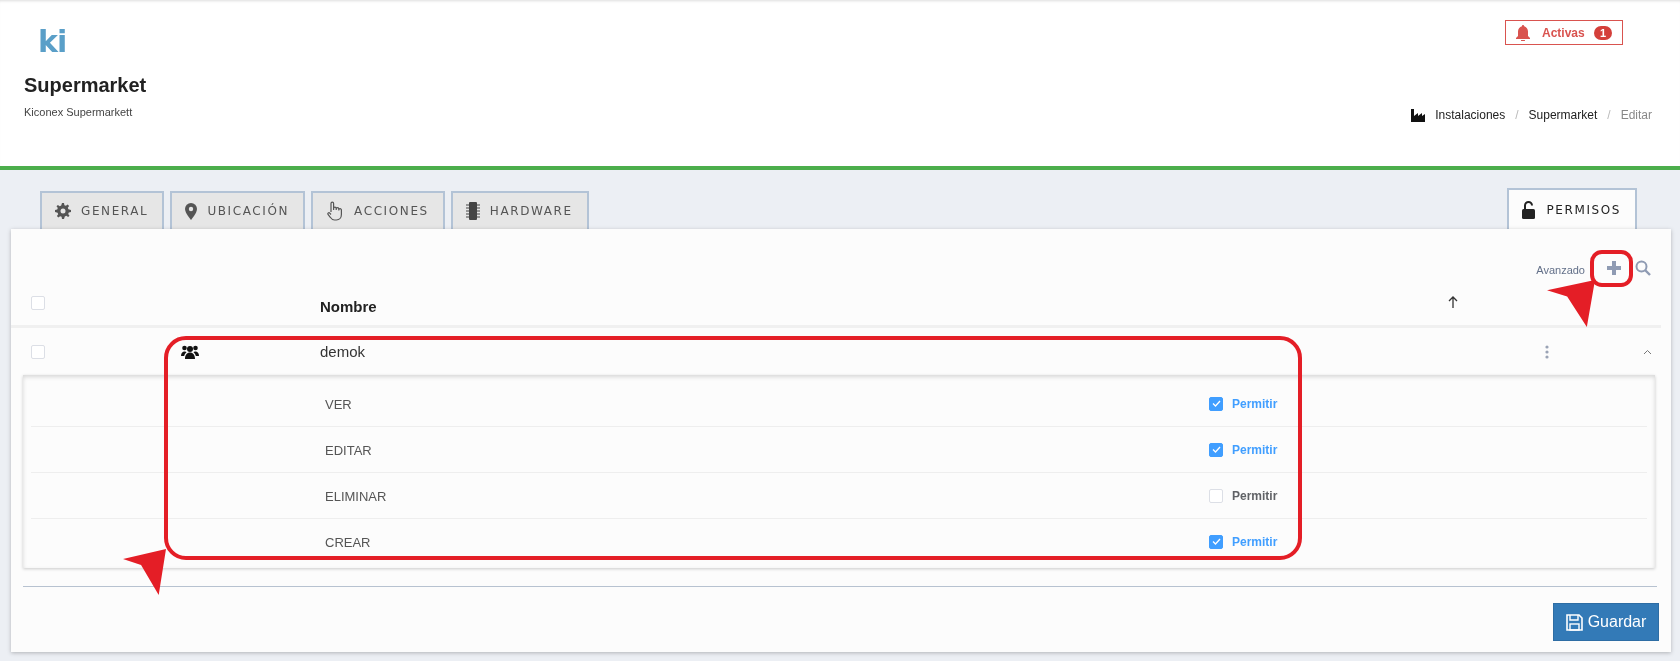  Describe the element at coordinates (1547, 351) in the screenshot. I see `more-options-icon` at that location.